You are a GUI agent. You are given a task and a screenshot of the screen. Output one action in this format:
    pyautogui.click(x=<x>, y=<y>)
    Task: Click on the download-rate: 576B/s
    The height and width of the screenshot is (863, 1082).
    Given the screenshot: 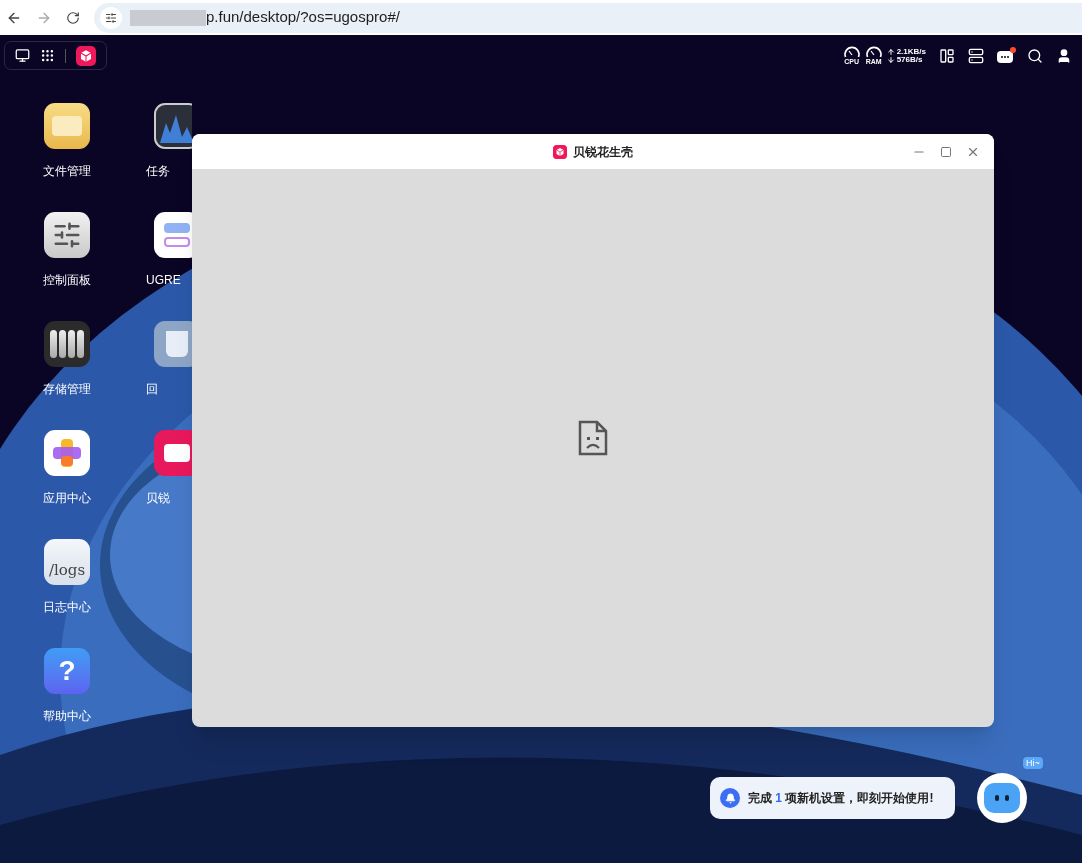 What is the action you would take?
    pyautogui.click(x=909, y=59)
    